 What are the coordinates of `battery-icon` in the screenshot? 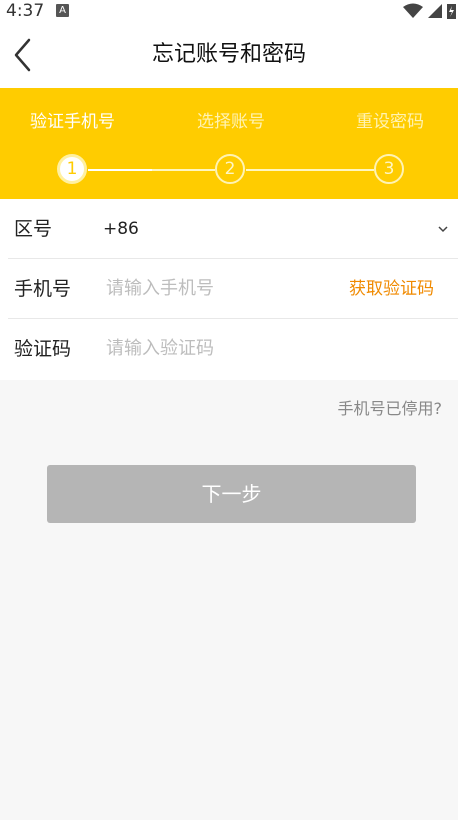 It's located at (451, 11).